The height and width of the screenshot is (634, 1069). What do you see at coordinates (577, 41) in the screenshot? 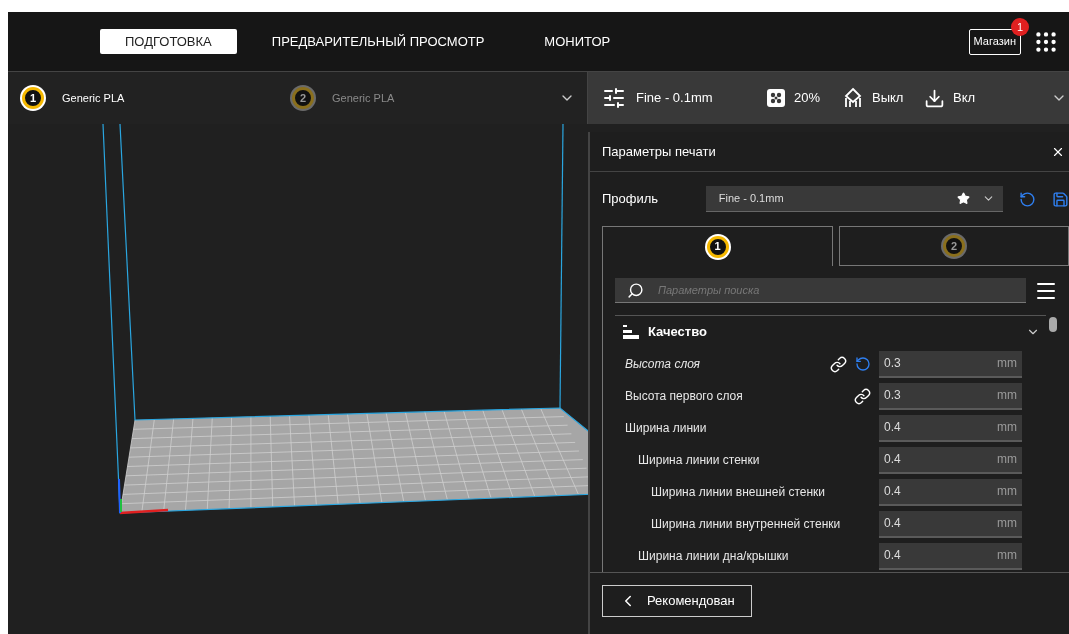
I see `mode-tab: МОНИТОР` at bounding box center [577, 41].